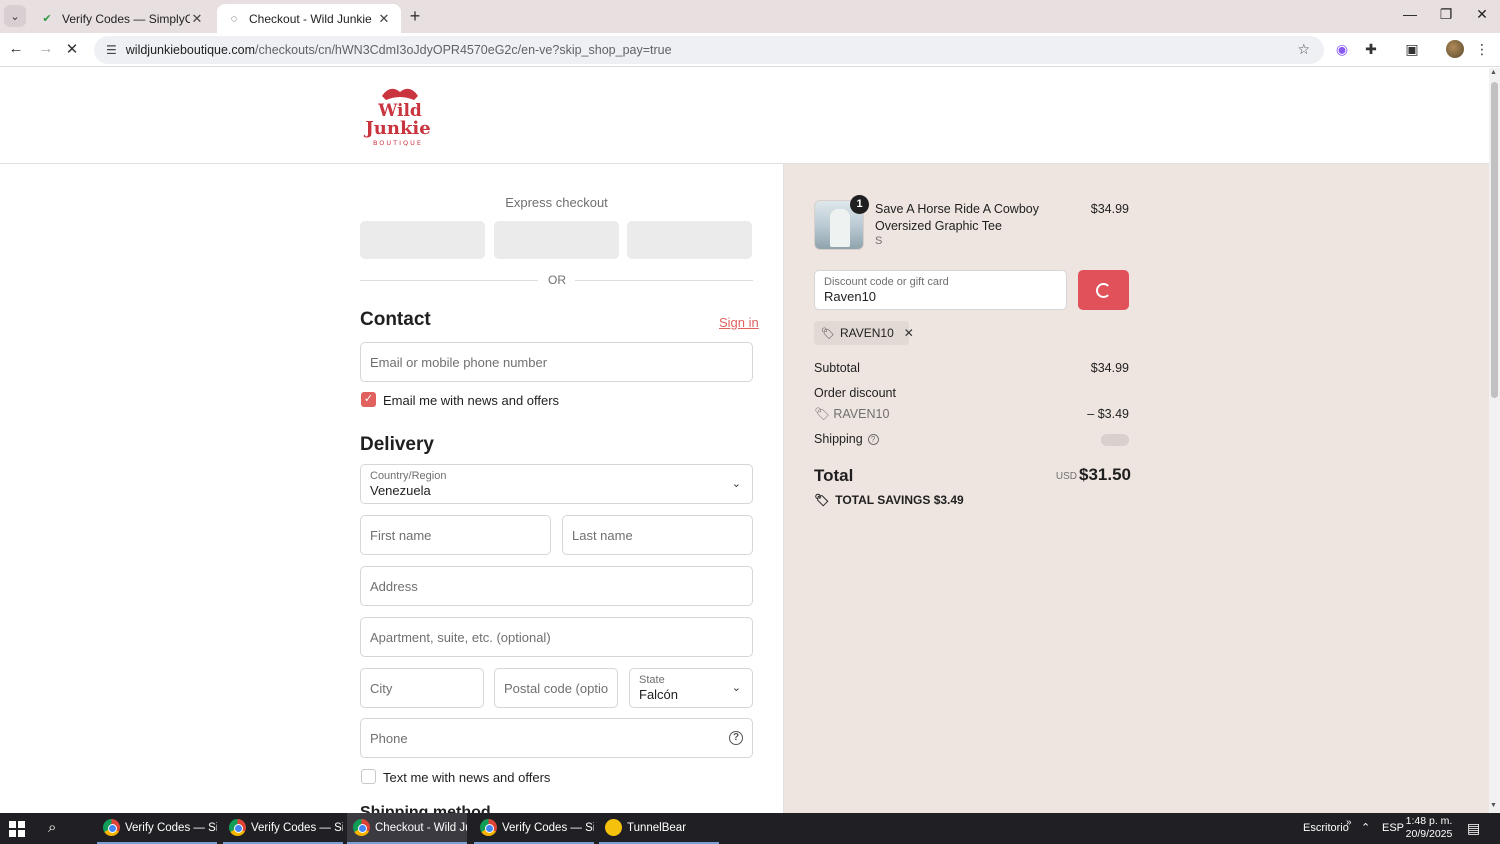  Describe the element at coordinates (126, 18) in the screenshot. I see `tab-title: Verify Codes — SimplyCodes` at that location.